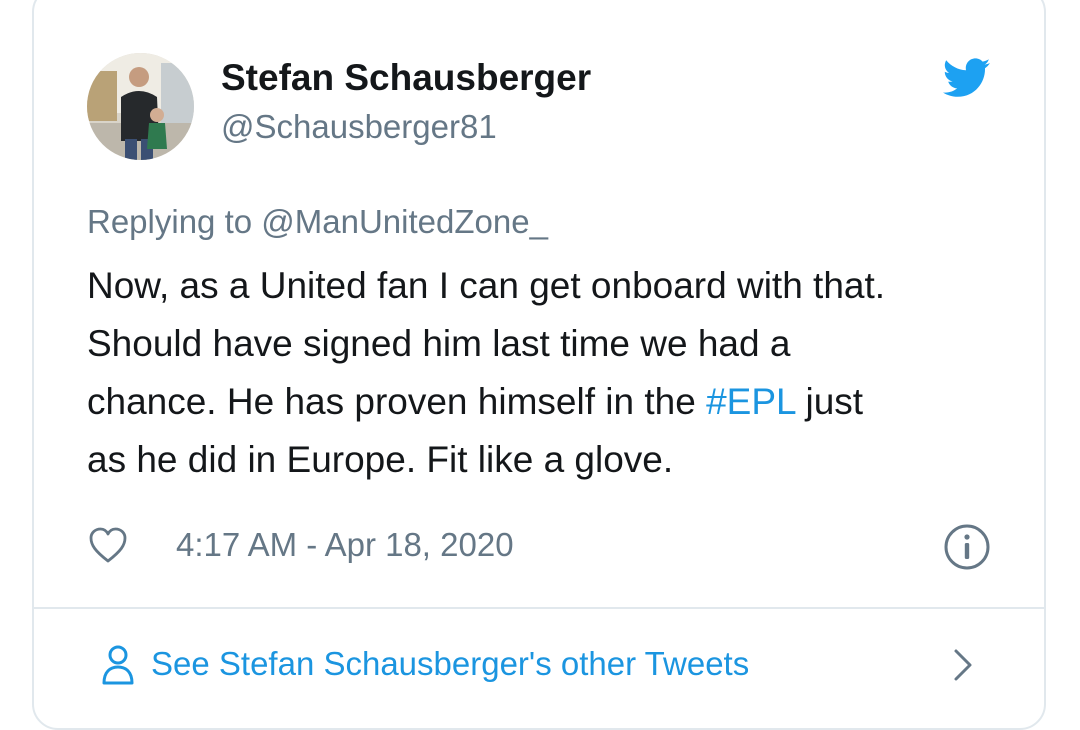 The image size is (1080, 730). What do you see at coordinates (406, 78) in the screenshot?
I see `author-name: Stefan Schausberger` at bounding box center [406, 78].